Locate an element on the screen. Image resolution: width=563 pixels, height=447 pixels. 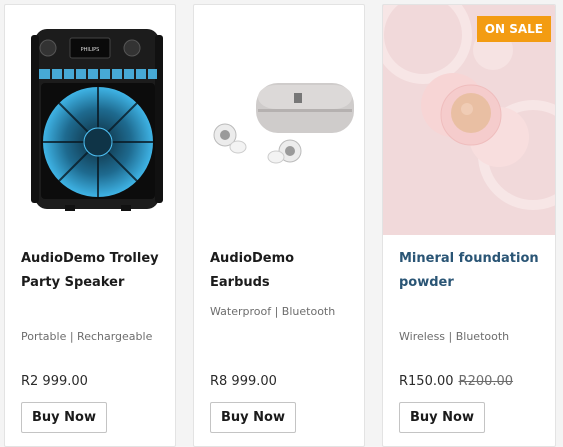
current-price: R8 999.00 is located at coordinates (243, 381).